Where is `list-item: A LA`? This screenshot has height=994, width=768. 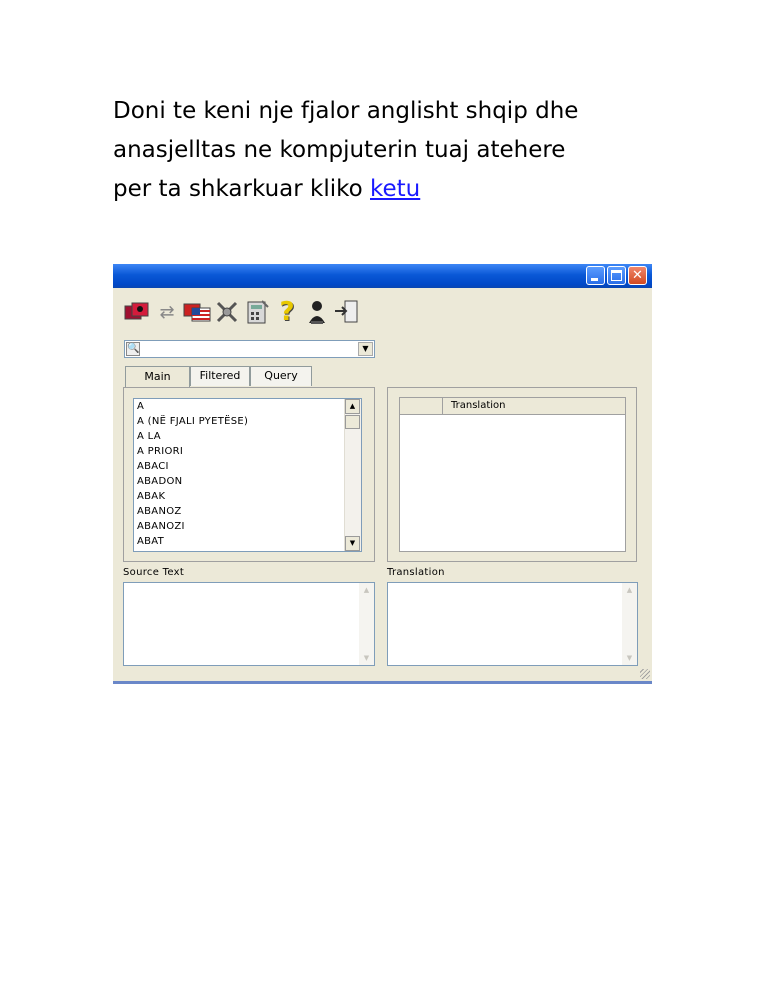
list-item: A LA is located at coordinates (247, 436).